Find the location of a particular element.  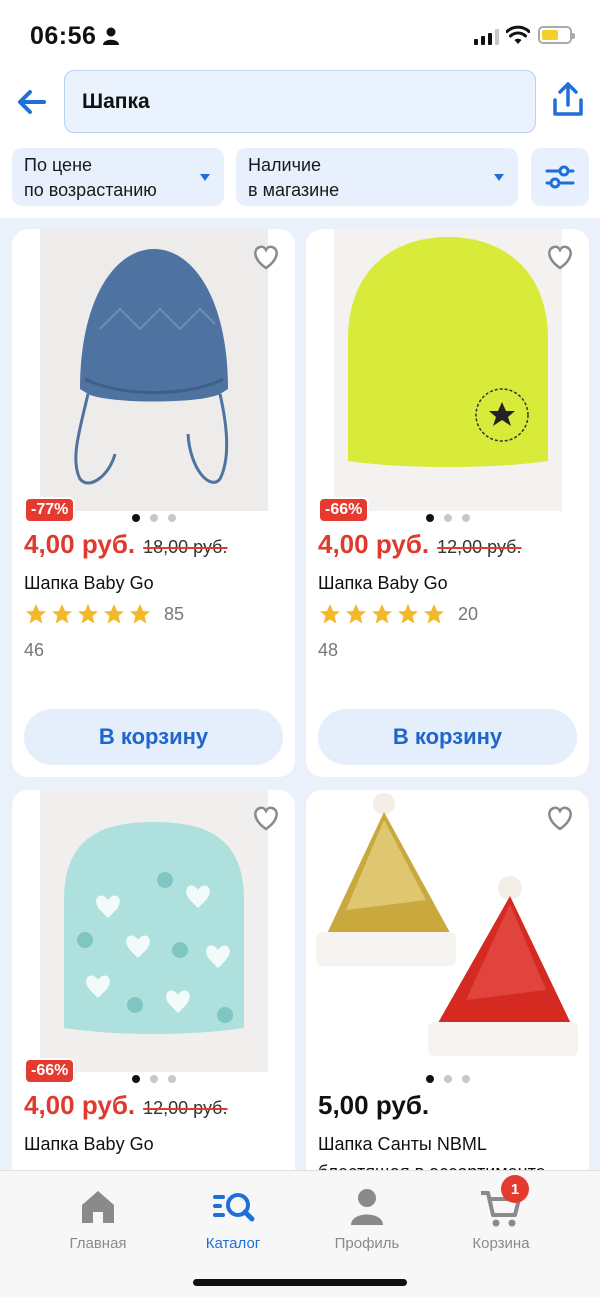

status-bar: 06:56 is located at coordinates (300, 35).